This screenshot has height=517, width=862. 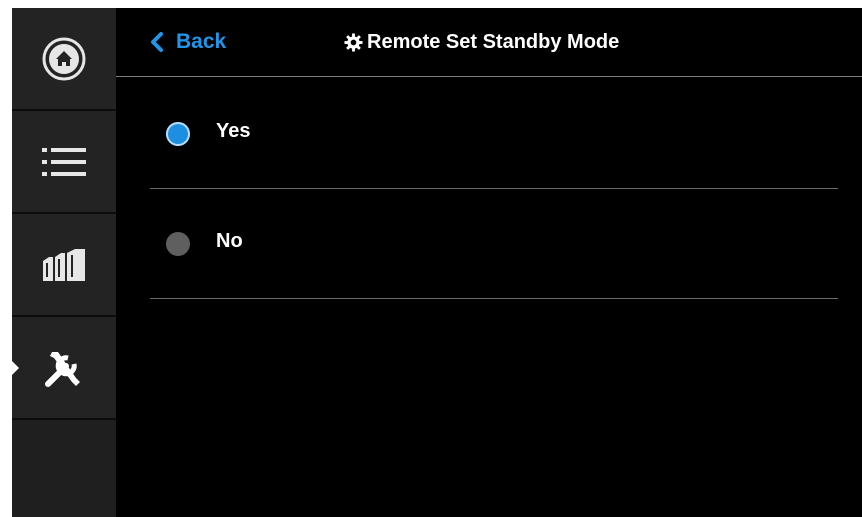 I want to click on radio-unselected-icon, so click(x=178, y=244).